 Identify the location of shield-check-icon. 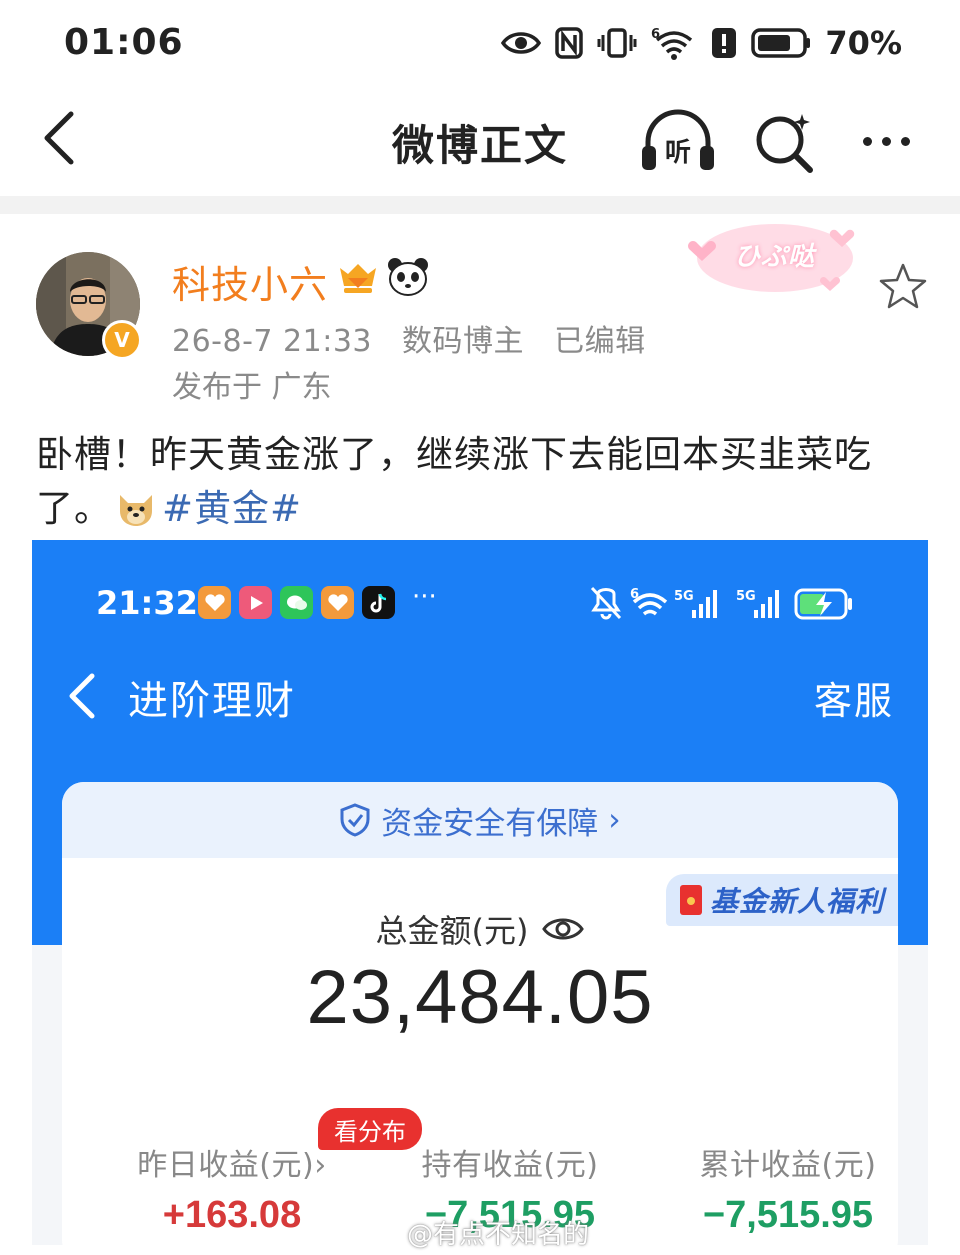
(355, 820).